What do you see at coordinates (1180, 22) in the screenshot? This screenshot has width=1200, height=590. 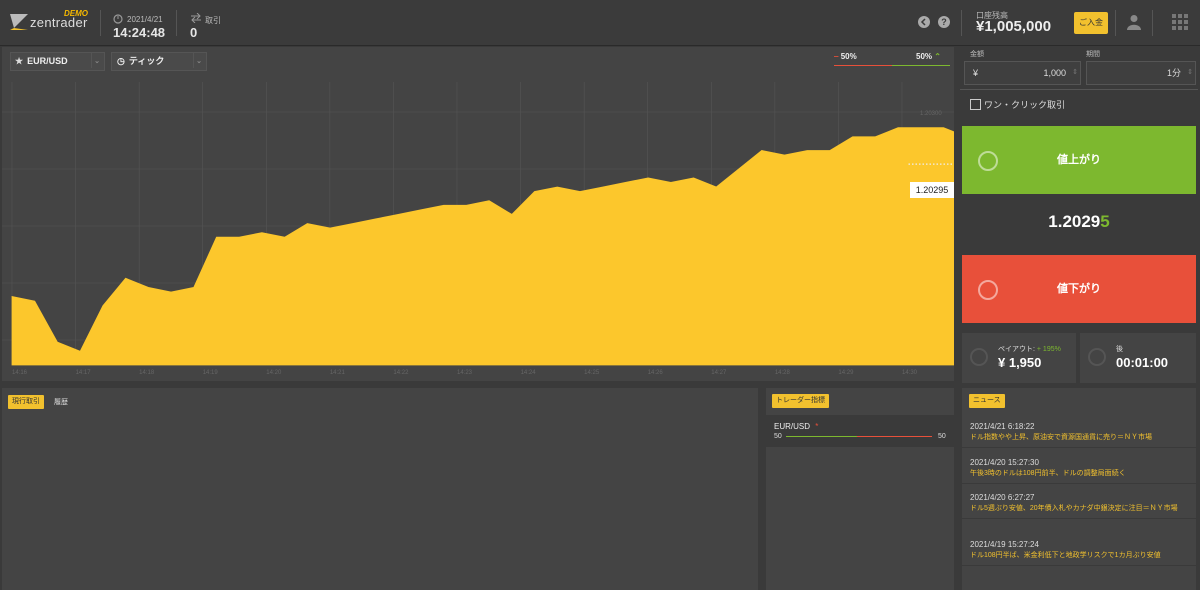 I see `apps-grid-icon` at bounding box center [1180, 22].